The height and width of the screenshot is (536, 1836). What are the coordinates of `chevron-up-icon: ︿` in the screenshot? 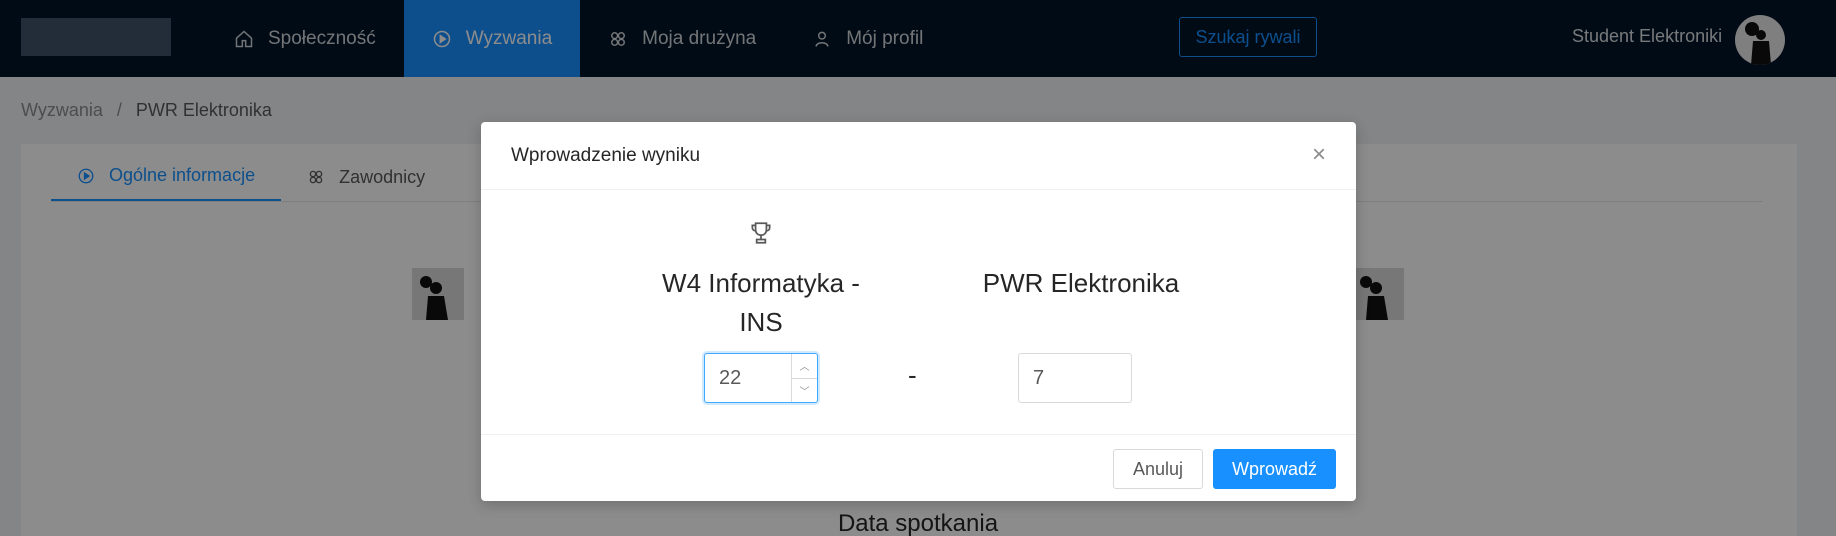 It's located at (804, 366).